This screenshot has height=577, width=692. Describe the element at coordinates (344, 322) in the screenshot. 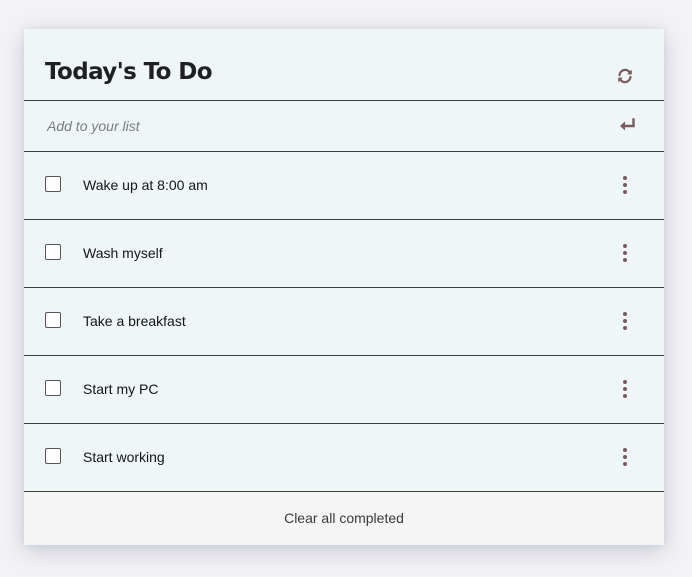

I see `todo-item: Take a breakfast` at that location.